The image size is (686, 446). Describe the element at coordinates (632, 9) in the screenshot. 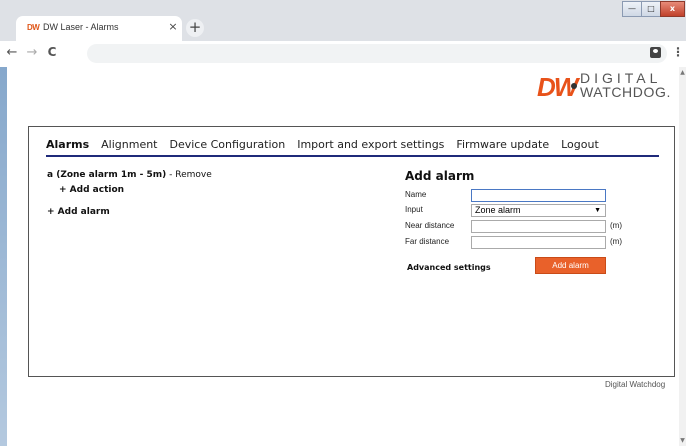

I see `minimize-button: —` at that location.